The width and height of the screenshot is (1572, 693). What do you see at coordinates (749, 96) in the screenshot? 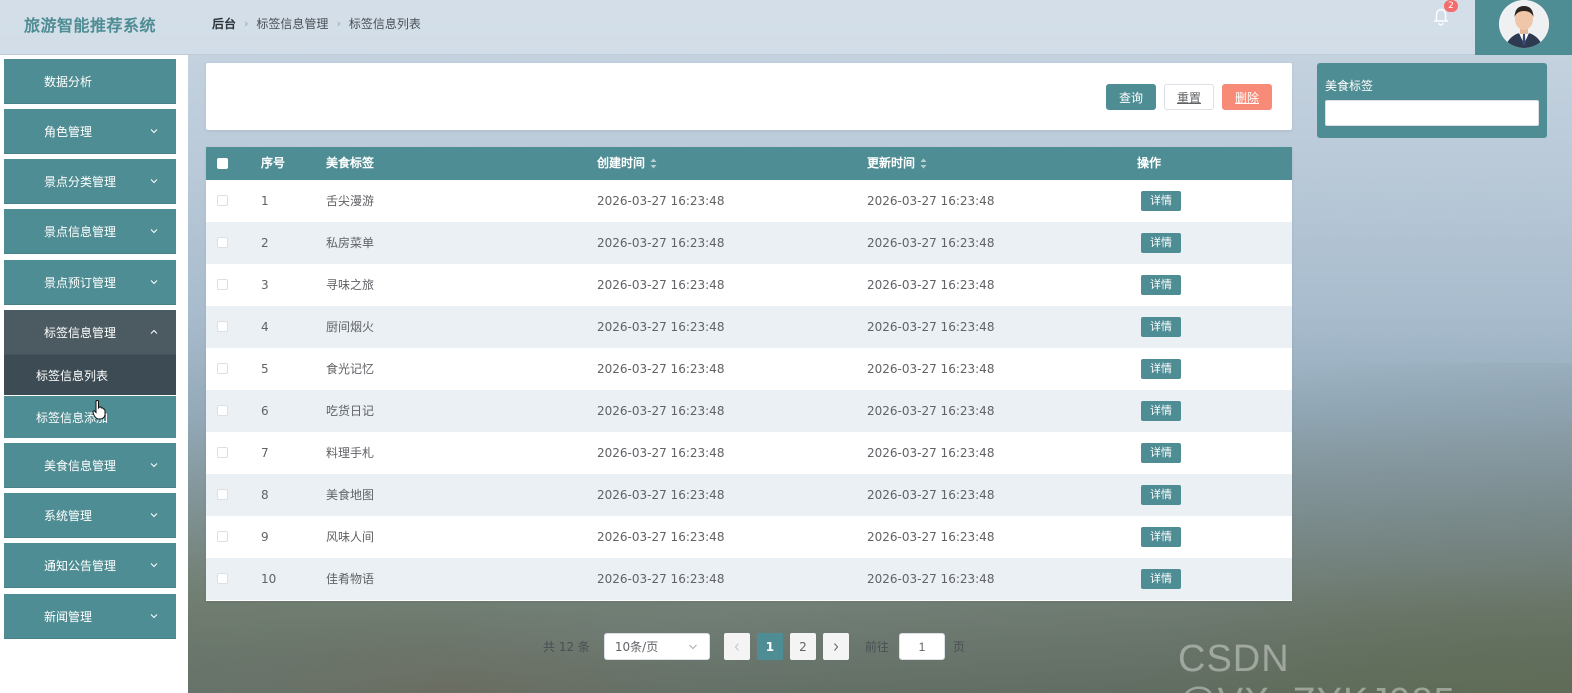
I see `search-panel: 查询 重置 删除` at bounding box center [749, 96].